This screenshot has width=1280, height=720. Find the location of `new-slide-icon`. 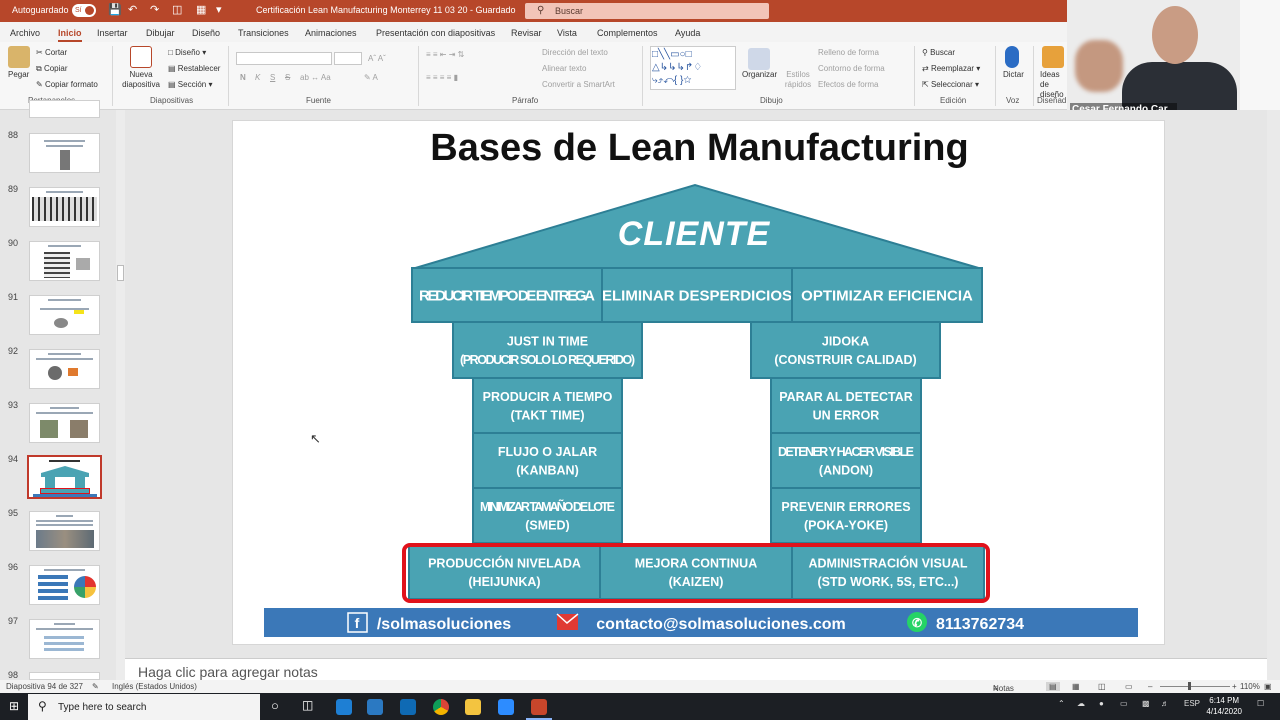

new-slide-icon is located at coordinates (141, 57).